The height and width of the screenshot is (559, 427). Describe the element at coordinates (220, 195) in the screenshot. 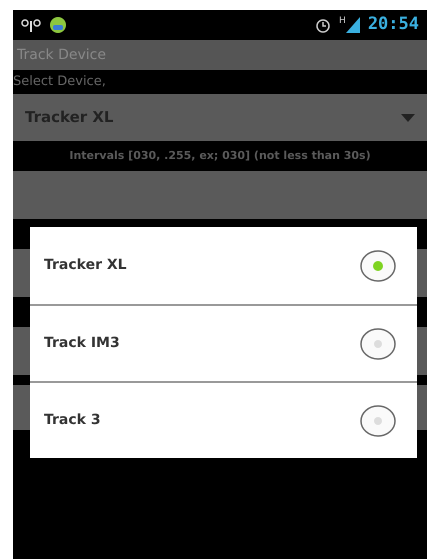

I see `interval-field` at that location.